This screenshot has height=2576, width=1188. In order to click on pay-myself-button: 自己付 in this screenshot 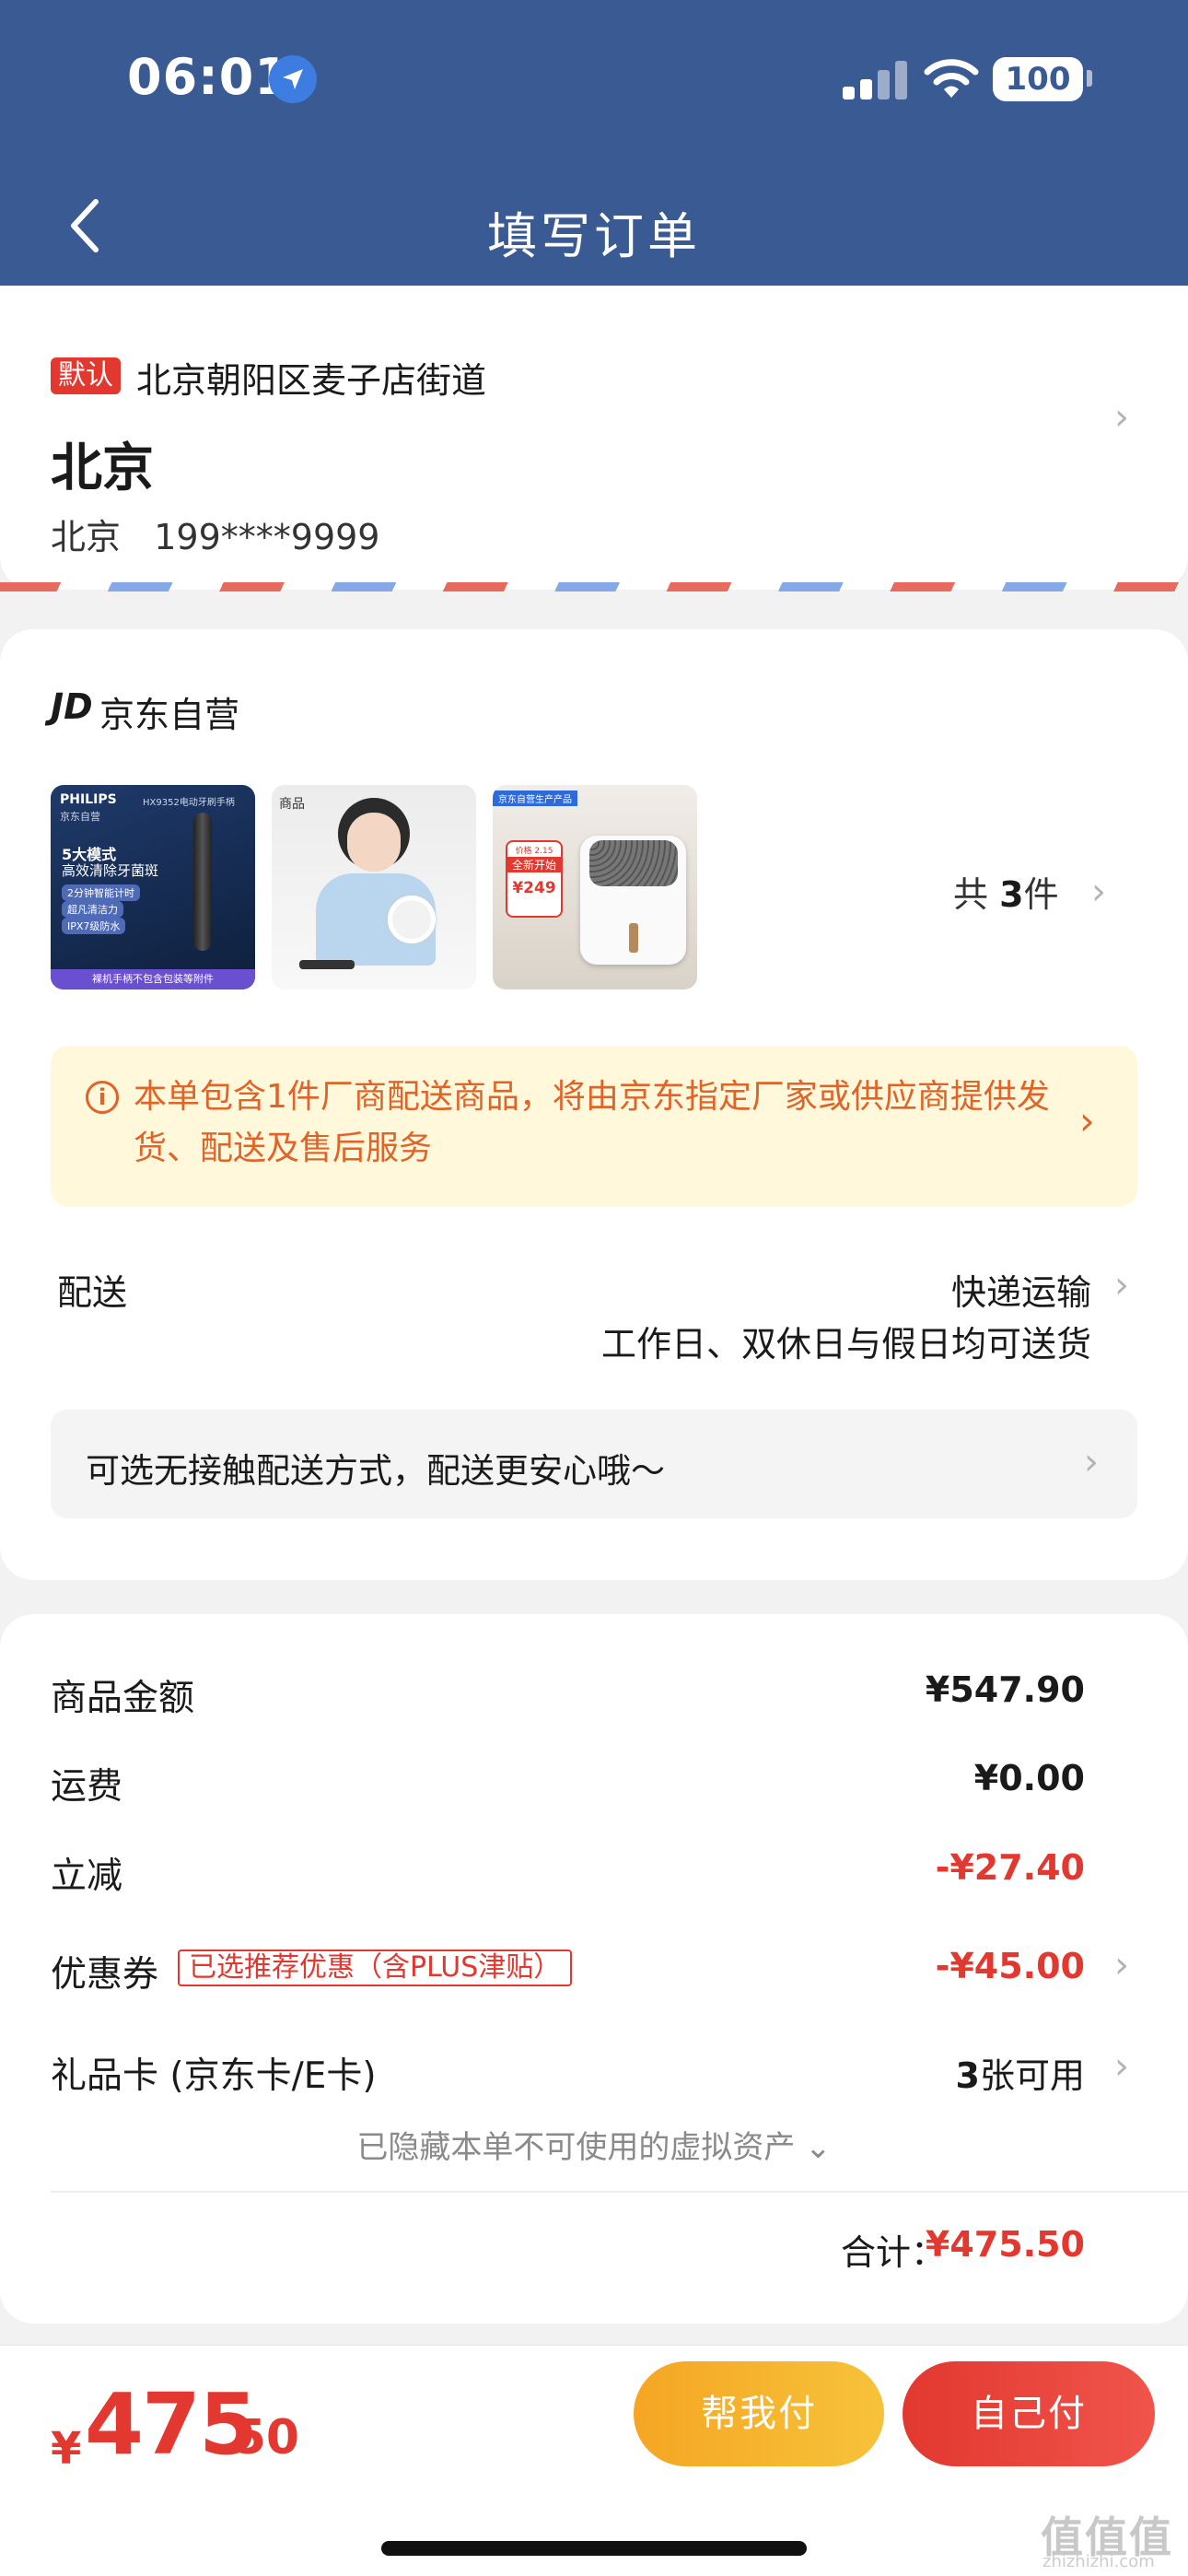, I will do `click(1029, 2413)`.